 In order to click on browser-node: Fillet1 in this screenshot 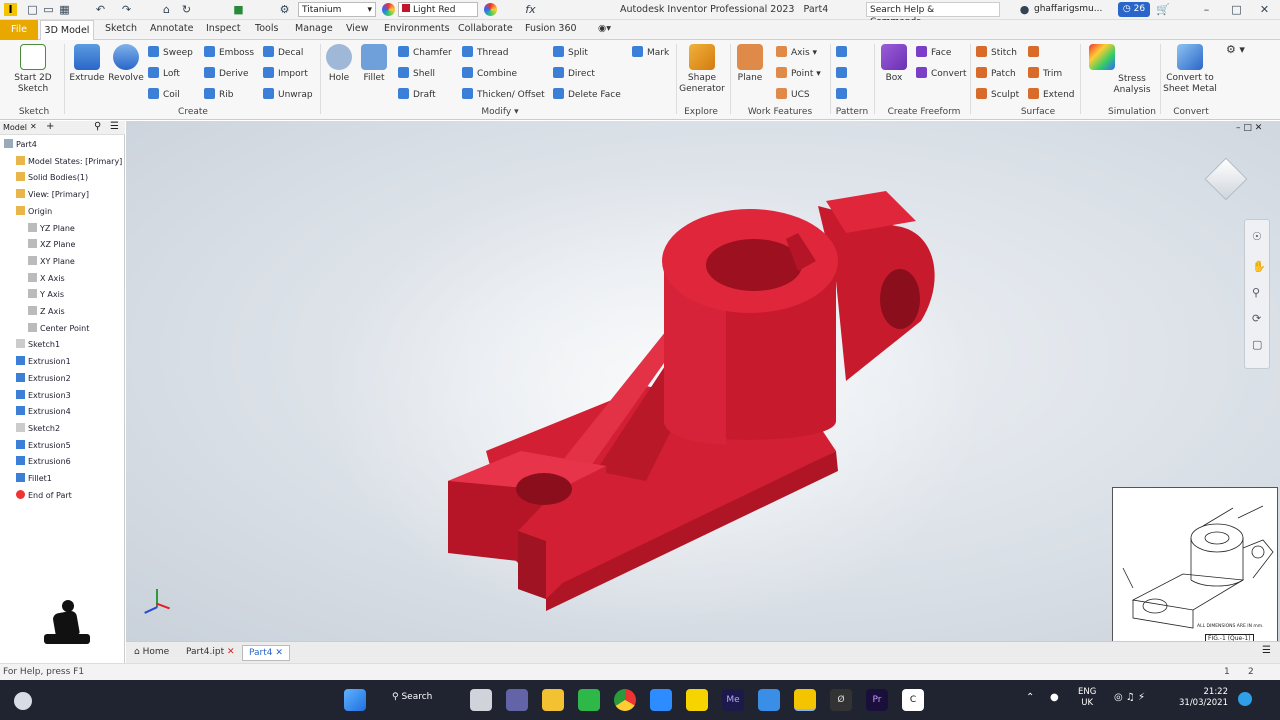, I will do `click(34, 479)`.